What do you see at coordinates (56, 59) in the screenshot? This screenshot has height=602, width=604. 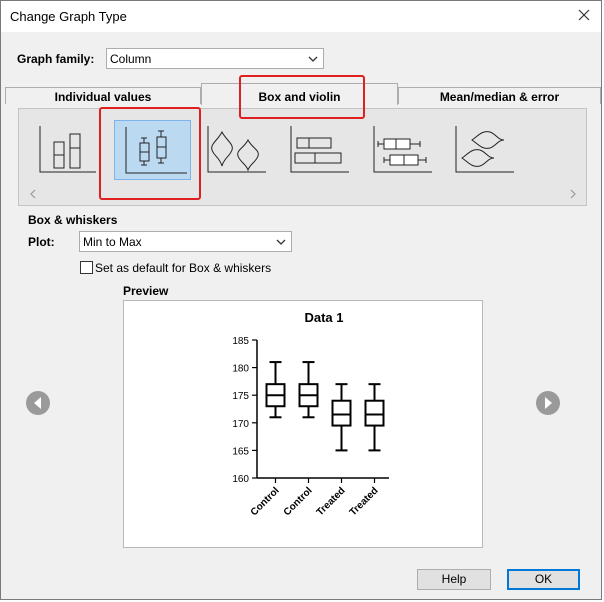 I see `graph-family-label: Graph family:` at bounding box center [56, 59].